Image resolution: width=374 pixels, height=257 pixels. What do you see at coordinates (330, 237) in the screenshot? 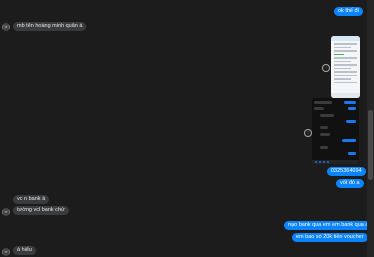
I see `message-outgoing: em bao sò 20k tiền voucher` at bounding box center [330, 237].